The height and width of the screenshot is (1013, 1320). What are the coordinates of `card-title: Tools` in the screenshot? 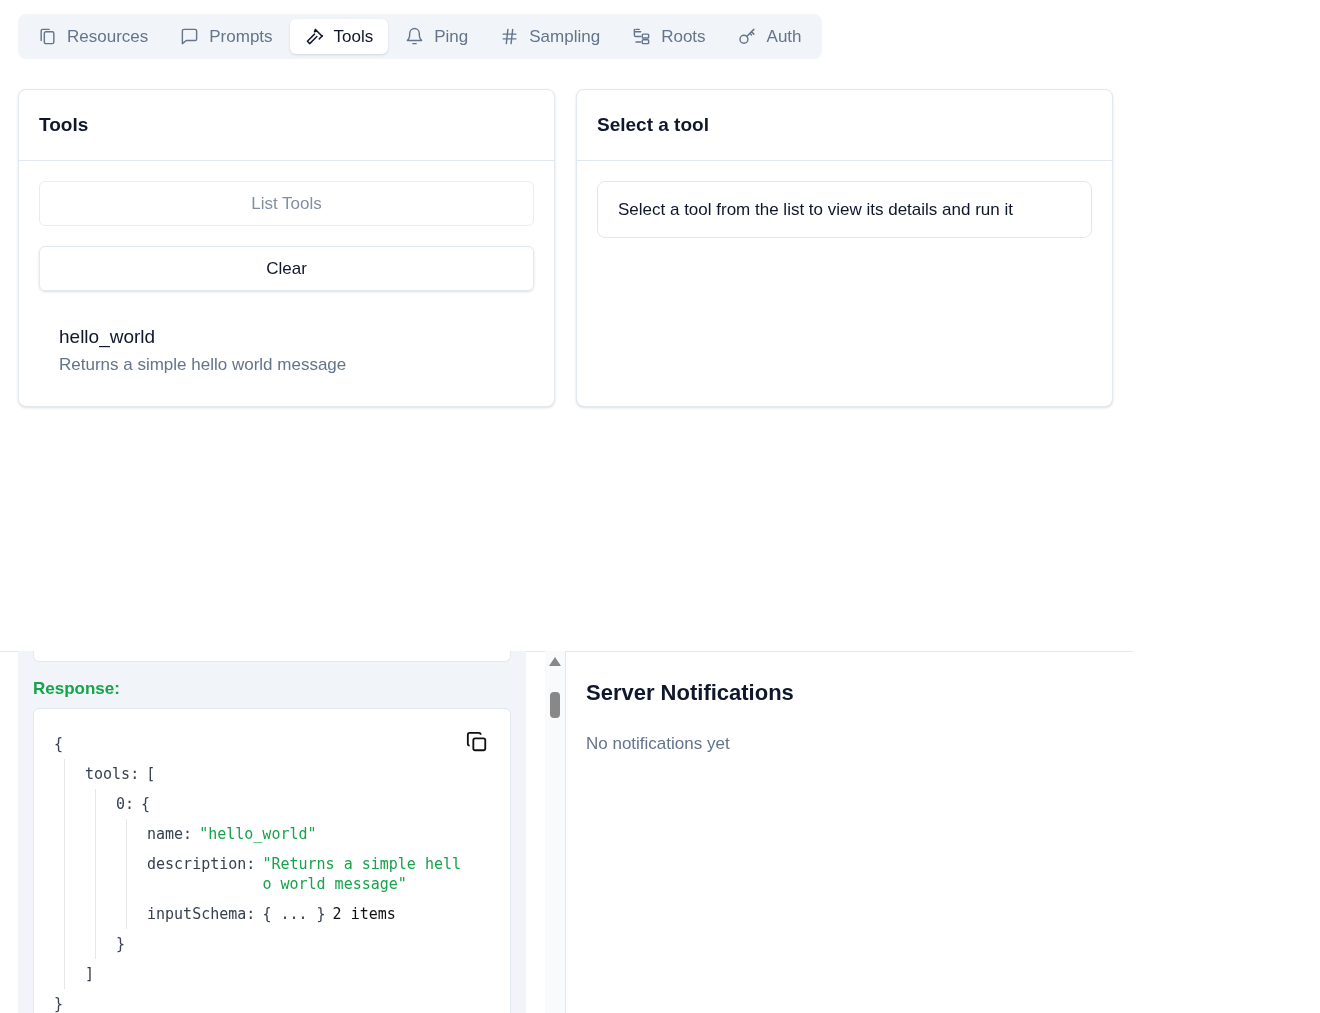 It's located at (64, 124).